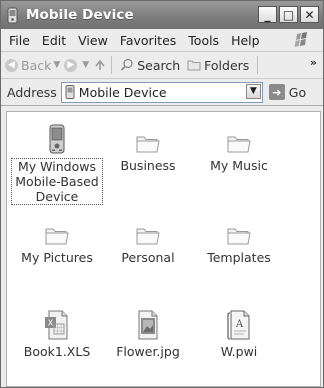 Image resolution: width=324 pixels, height=388 pixels. Describe the element at coordinates (32, 92) in the screenshot. I see `address-label: Address` at that location.